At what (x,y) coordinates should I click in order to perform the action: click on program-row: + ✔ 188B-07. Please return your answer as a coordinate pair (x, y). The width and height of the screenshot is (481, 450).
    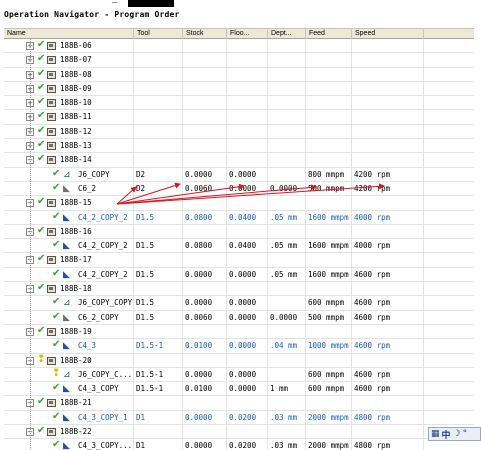
    Looking at the image, I should click on (239, 60).